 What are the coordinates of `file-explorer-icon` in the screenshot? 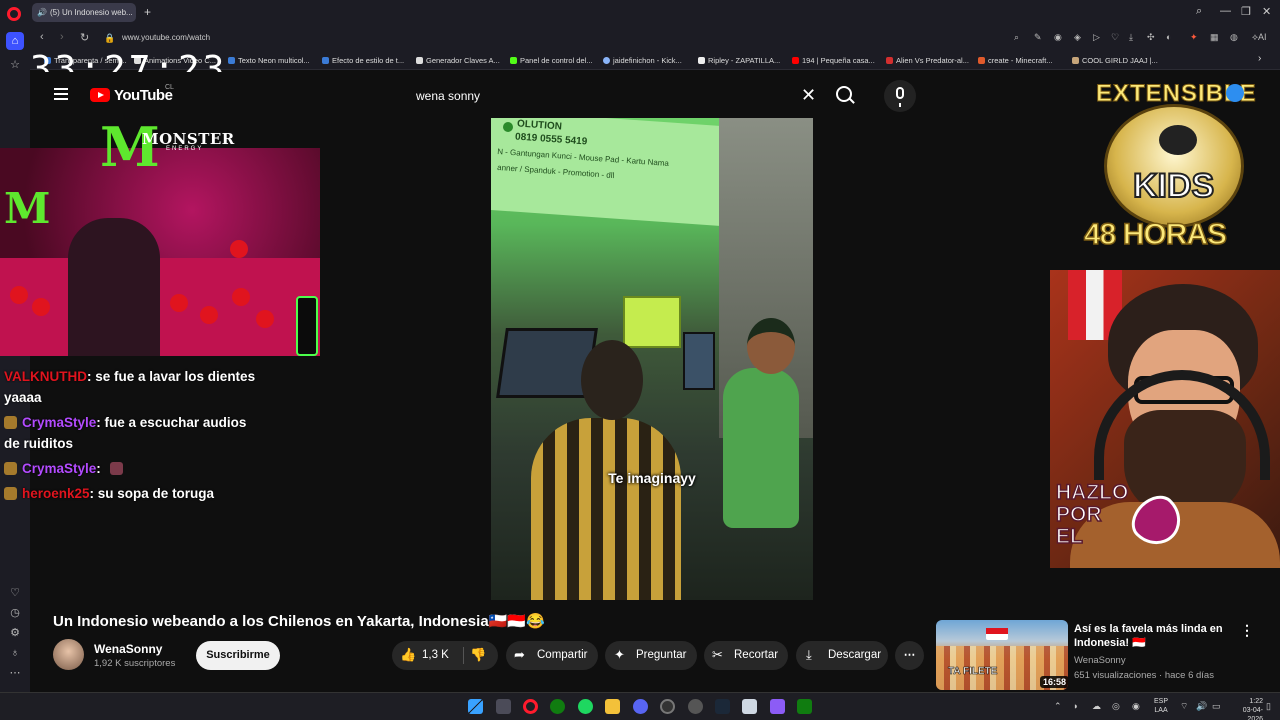 It's located at (612, 706).